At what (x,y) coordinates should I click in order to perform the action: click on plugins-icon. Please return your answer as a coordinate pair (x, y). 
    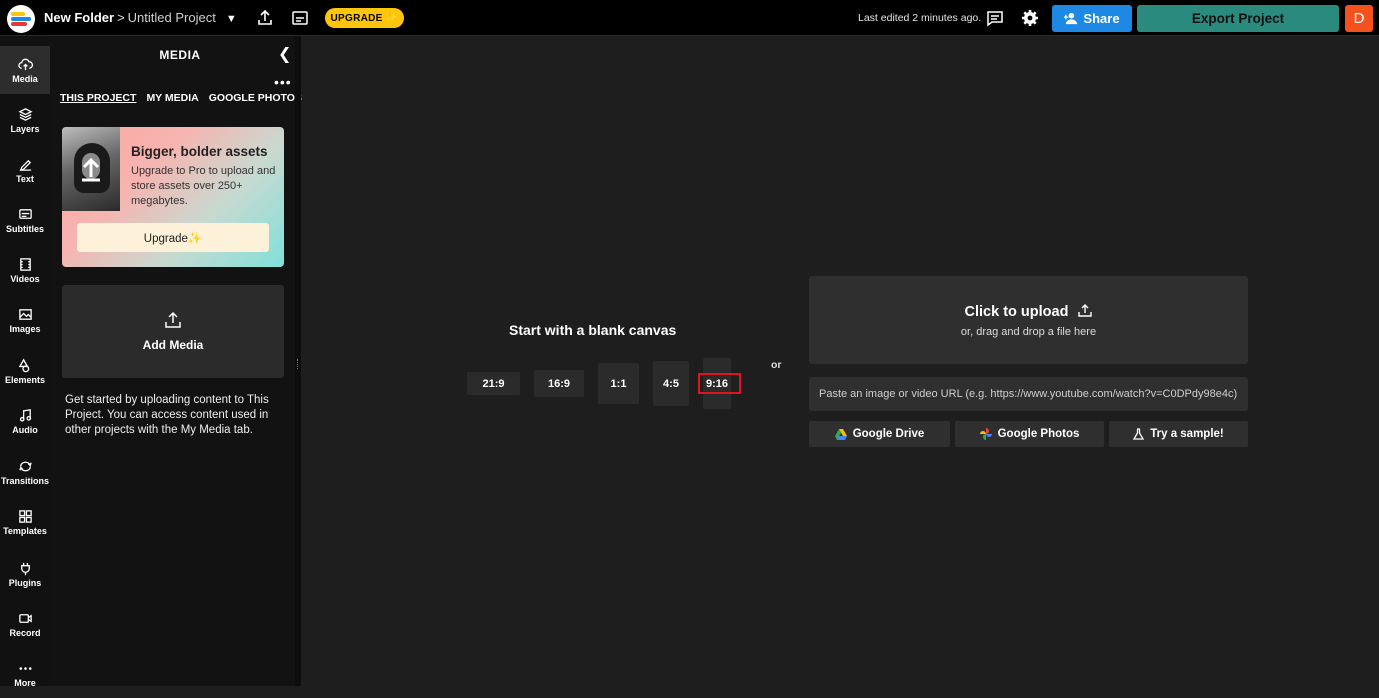
    Looking at the image, I should click on (25, 568).